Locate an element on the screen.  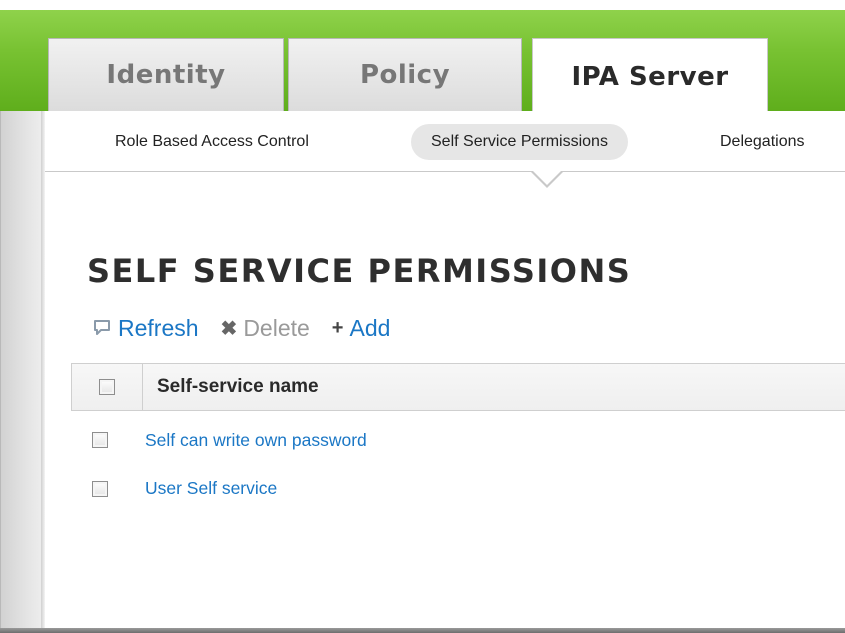
select-all-cell is located at coordinates (107, 387).